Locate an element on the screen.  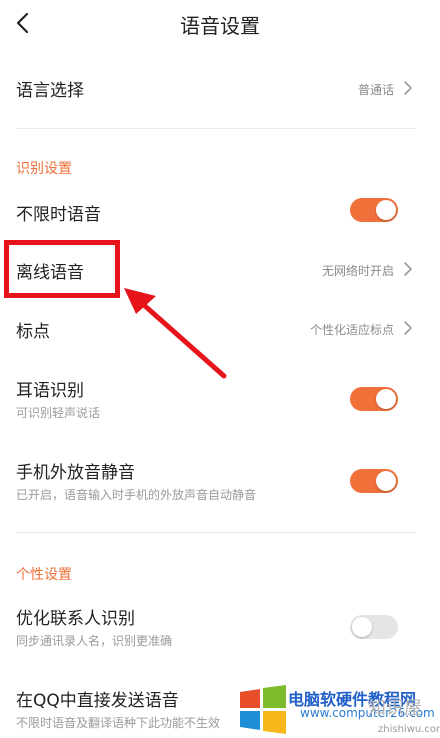
page-title: 语音设置 is located at coordinates (220, 26).